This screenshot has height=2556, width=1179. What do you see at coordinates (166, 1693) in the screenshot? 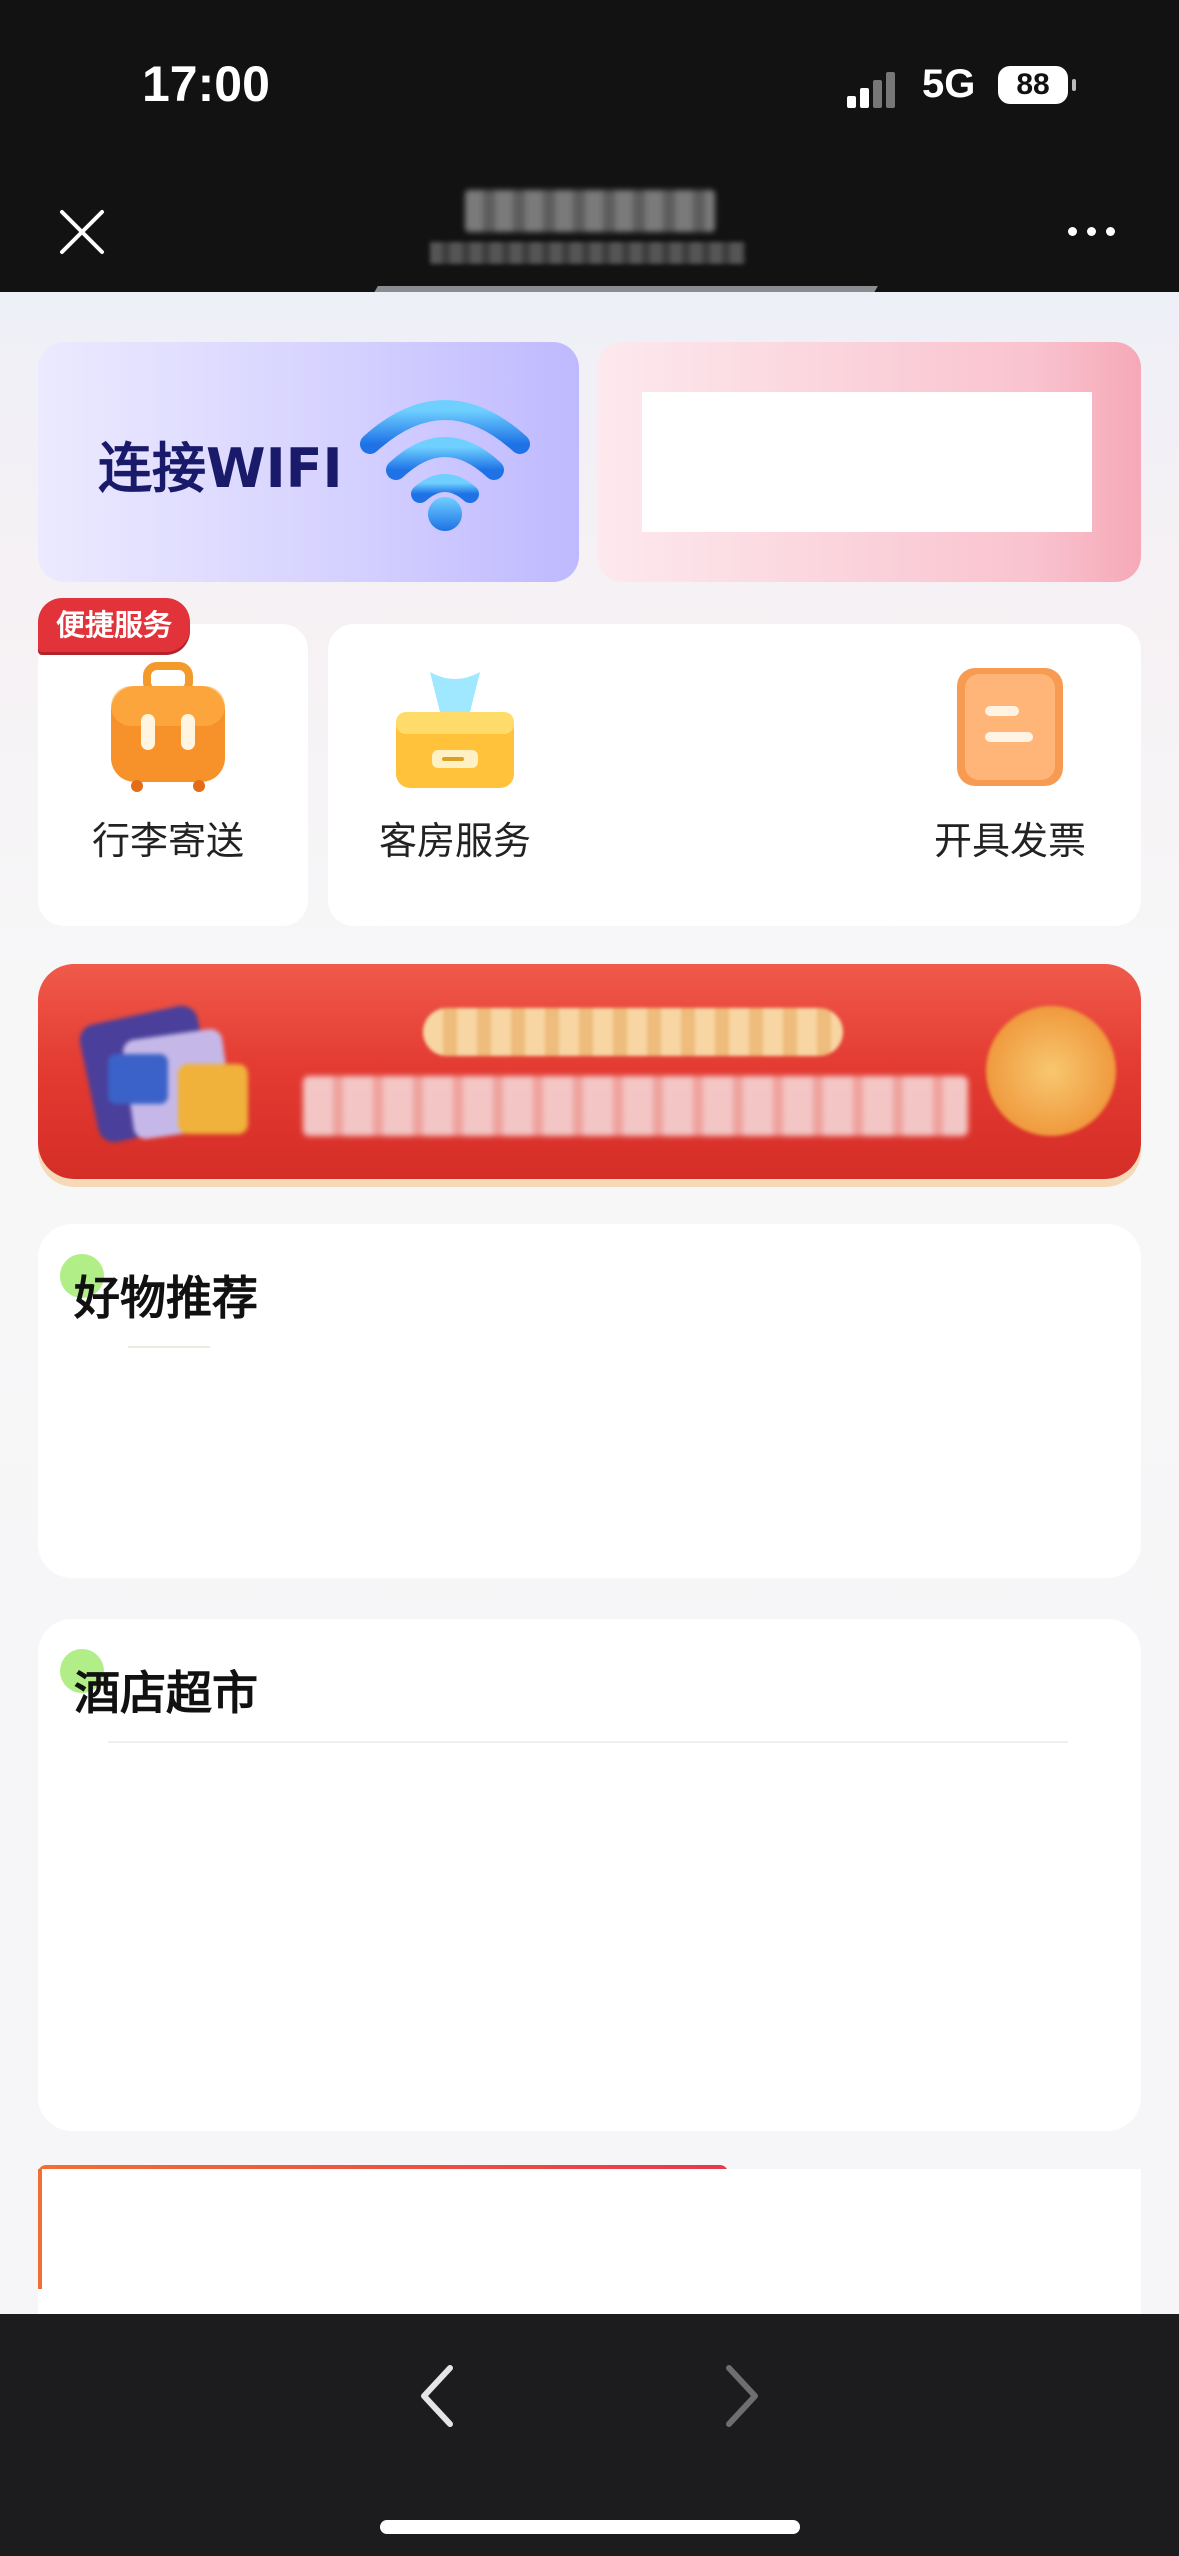
I see `section-title: 酒店超市` at bounding box center [166, 1693].